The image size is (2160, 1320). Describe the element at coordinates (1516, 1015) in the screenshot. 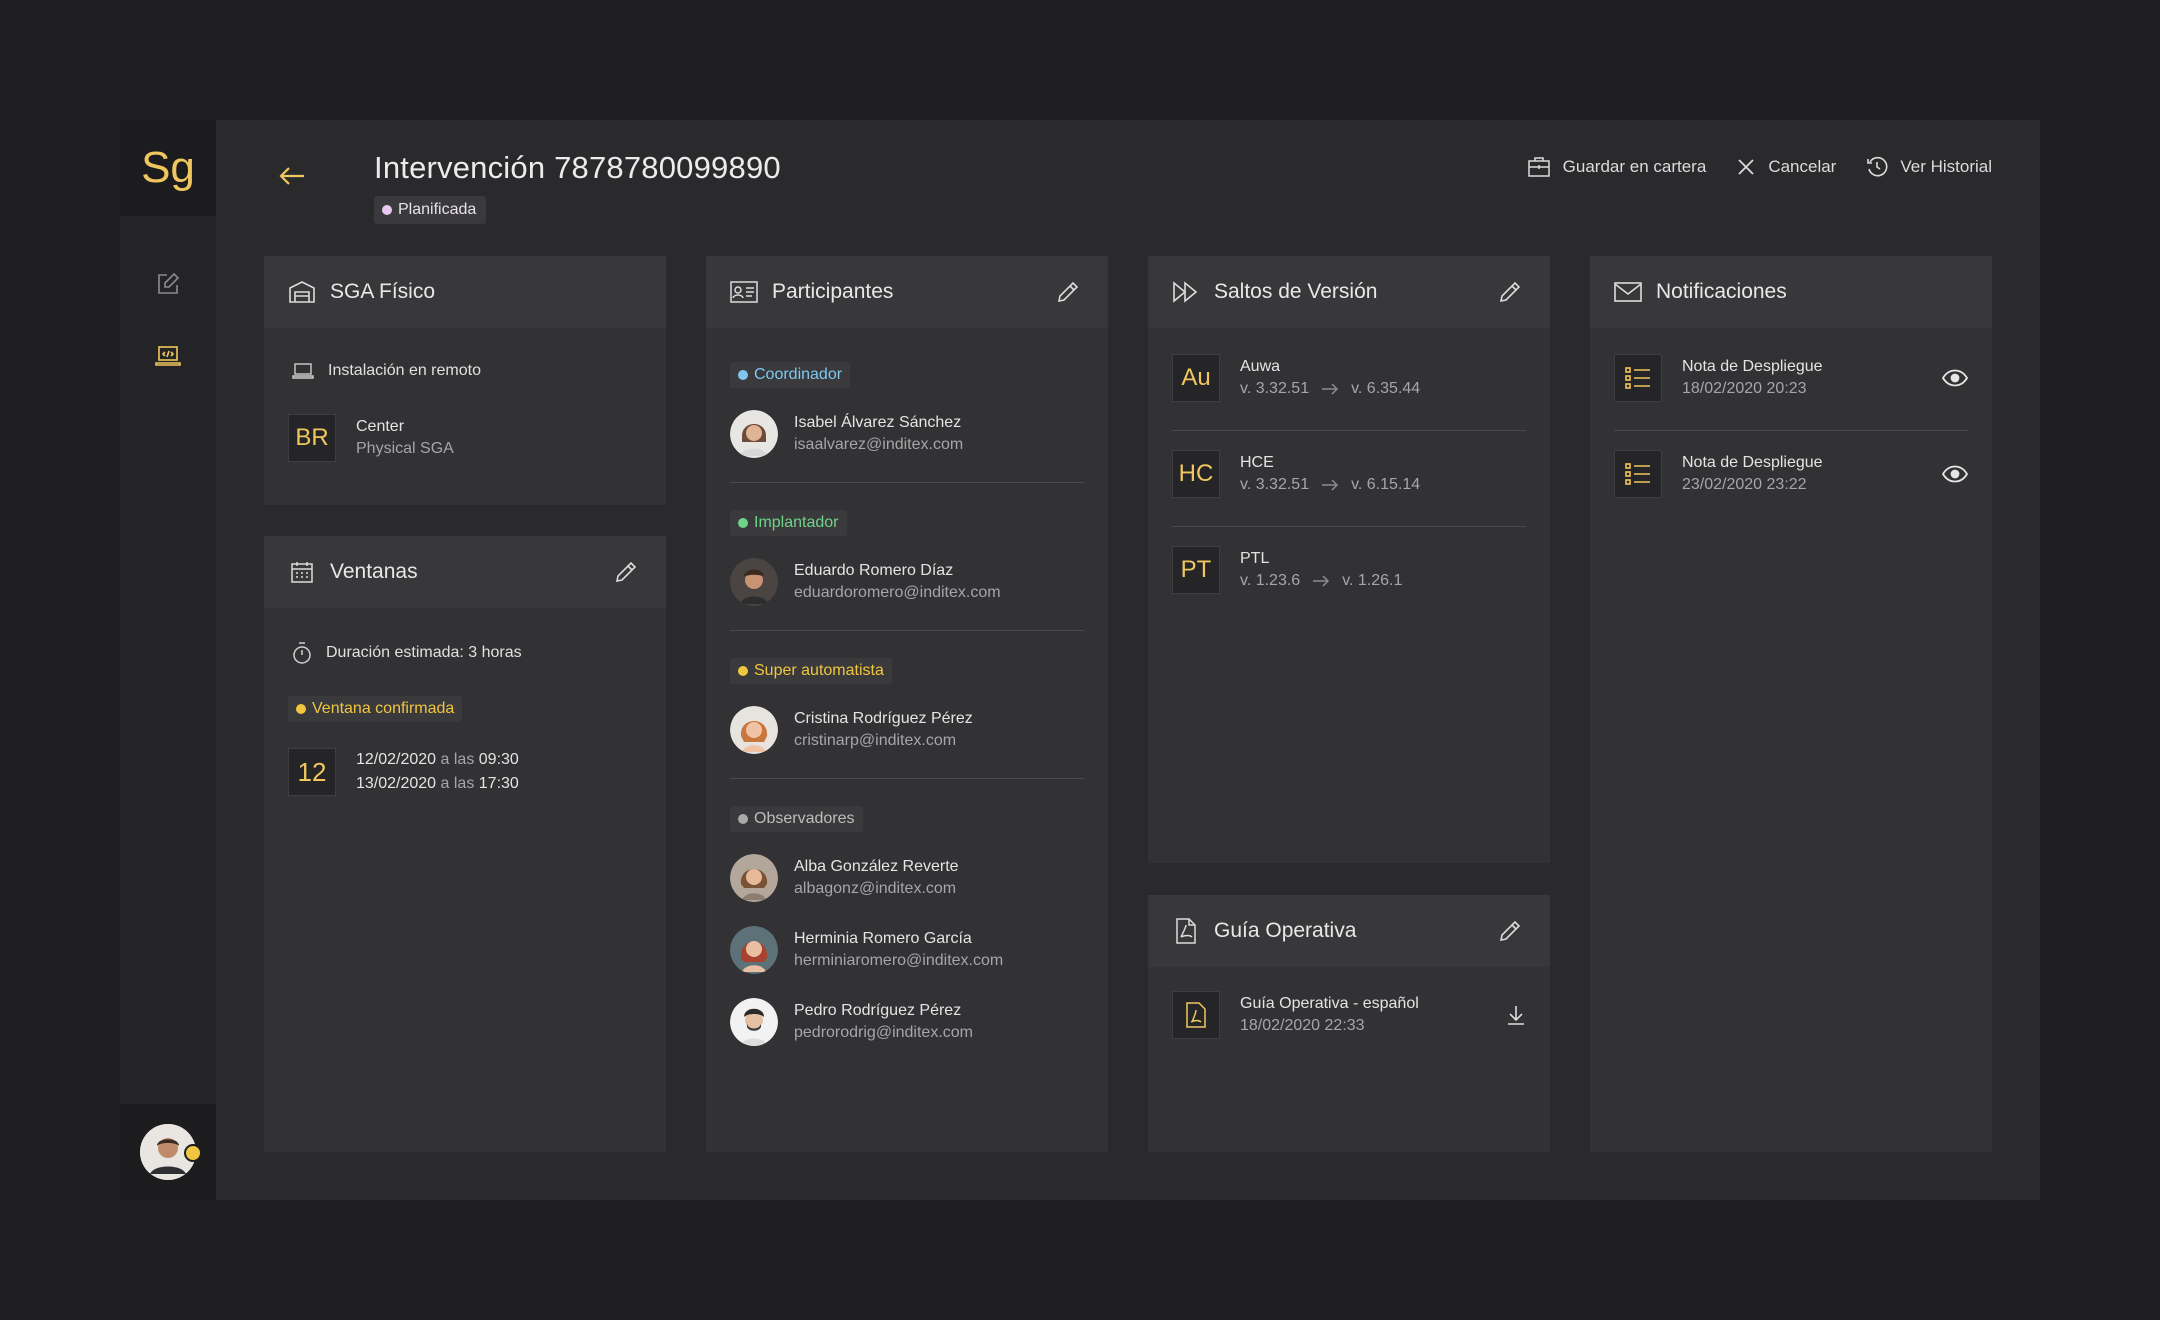

I see `download-icon` at that location.